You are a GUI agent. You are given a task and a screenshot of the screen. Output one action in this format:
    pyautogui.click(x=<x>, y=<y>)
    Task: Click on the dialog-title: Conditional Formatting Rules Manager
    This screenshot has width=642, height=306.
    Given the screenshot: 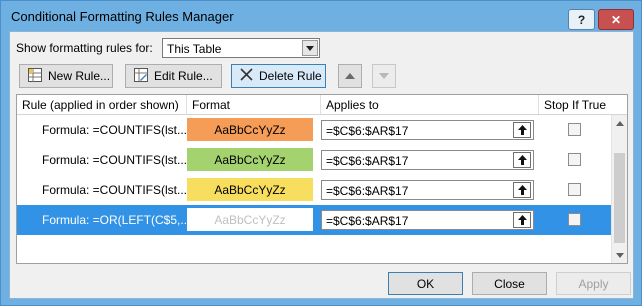 What is the action you would take?
    pyautogui.click(x=122, y=16)
    